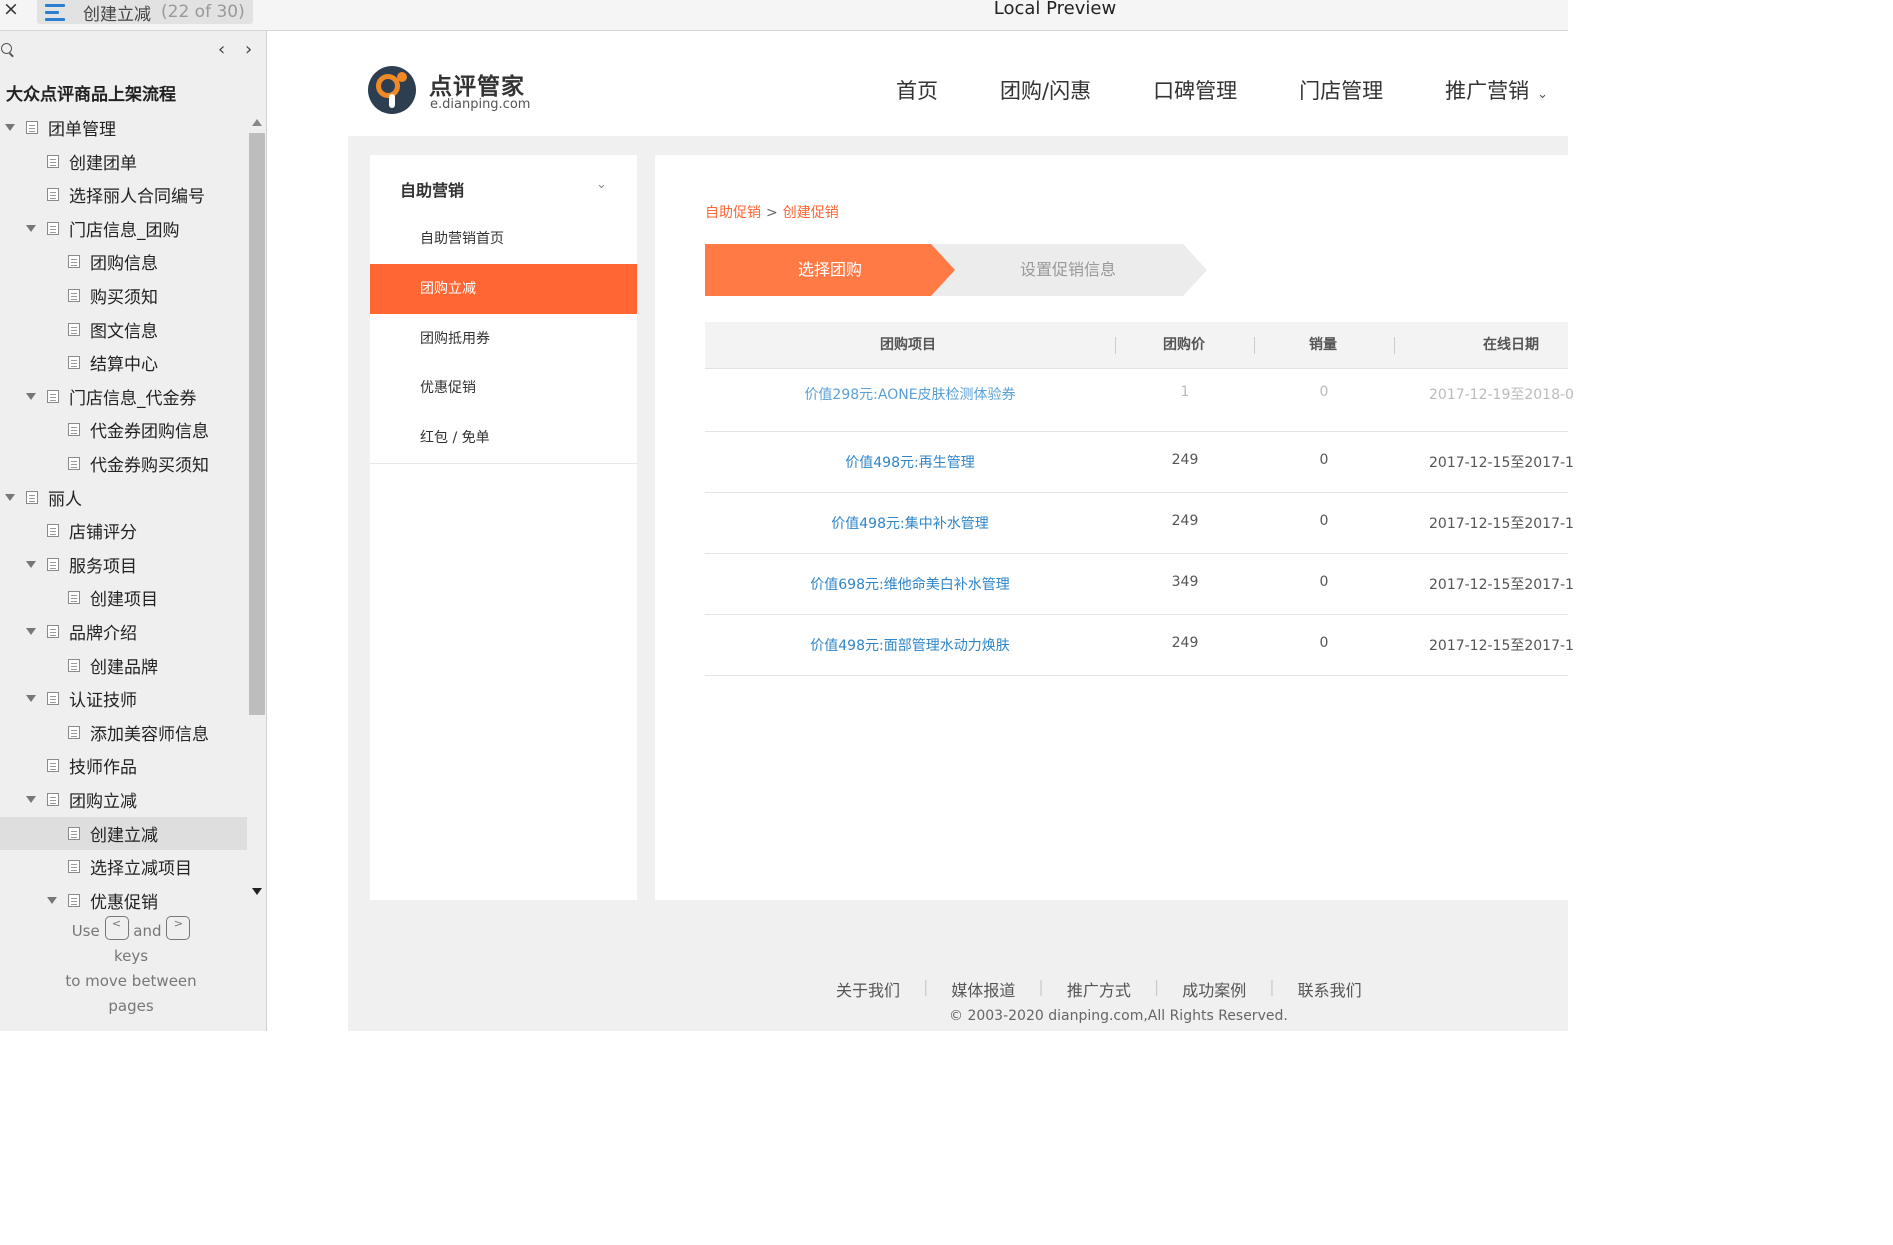 This screenshot has width=1893, height=1245. I want to click on hint-and: and, so click(147, 931).